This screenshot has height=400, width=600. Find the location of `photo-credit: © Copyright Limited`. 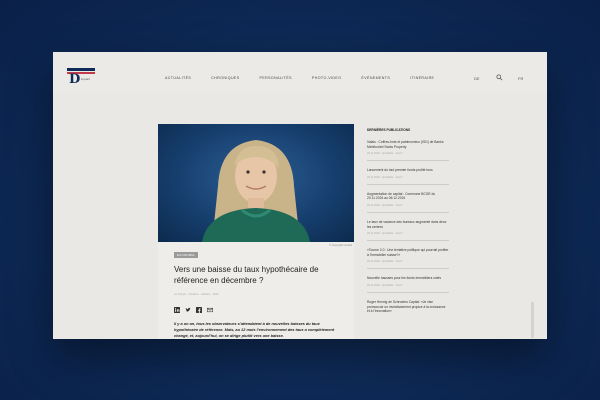

photo-credit: © Copyright Limited is located at coordinates (340, 245).